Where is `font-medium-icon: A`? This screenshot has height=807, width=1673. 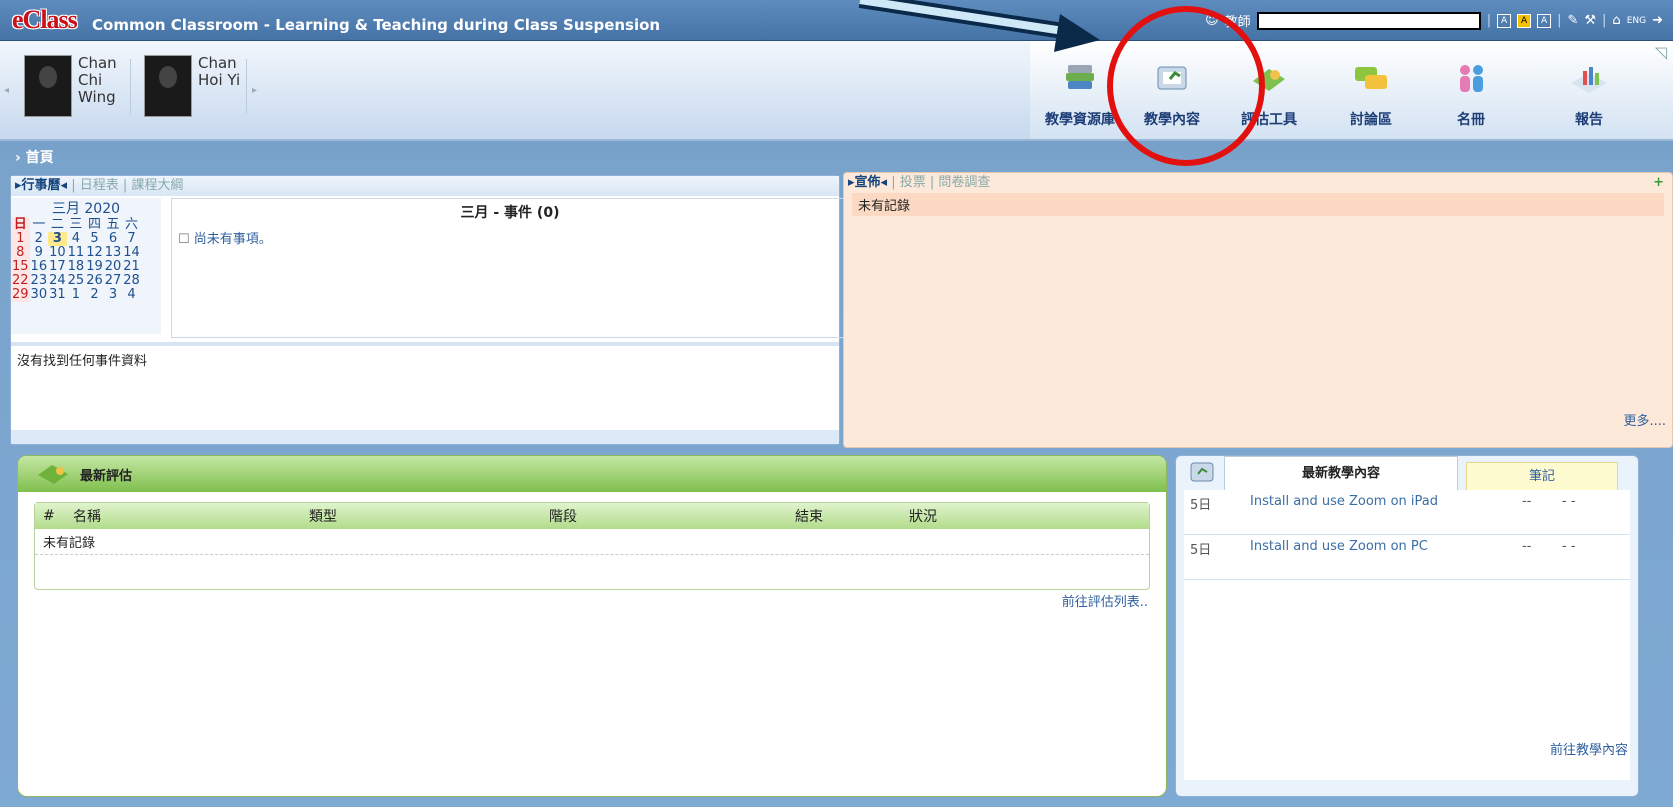 font-medium-icon: A is located at coordinates (1524, 20).